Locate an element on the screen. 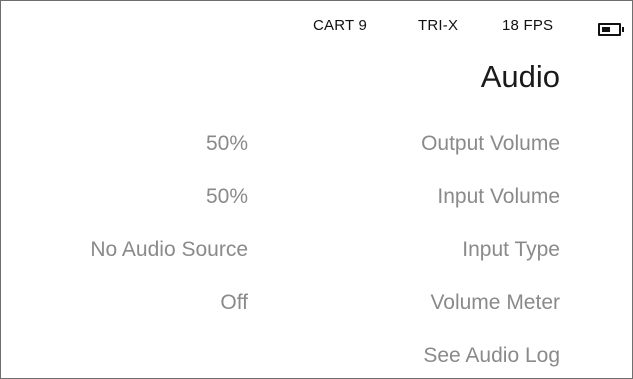  status-bar: CART 9 TRI-X 18 FPS is located at coordinates (316, 26).